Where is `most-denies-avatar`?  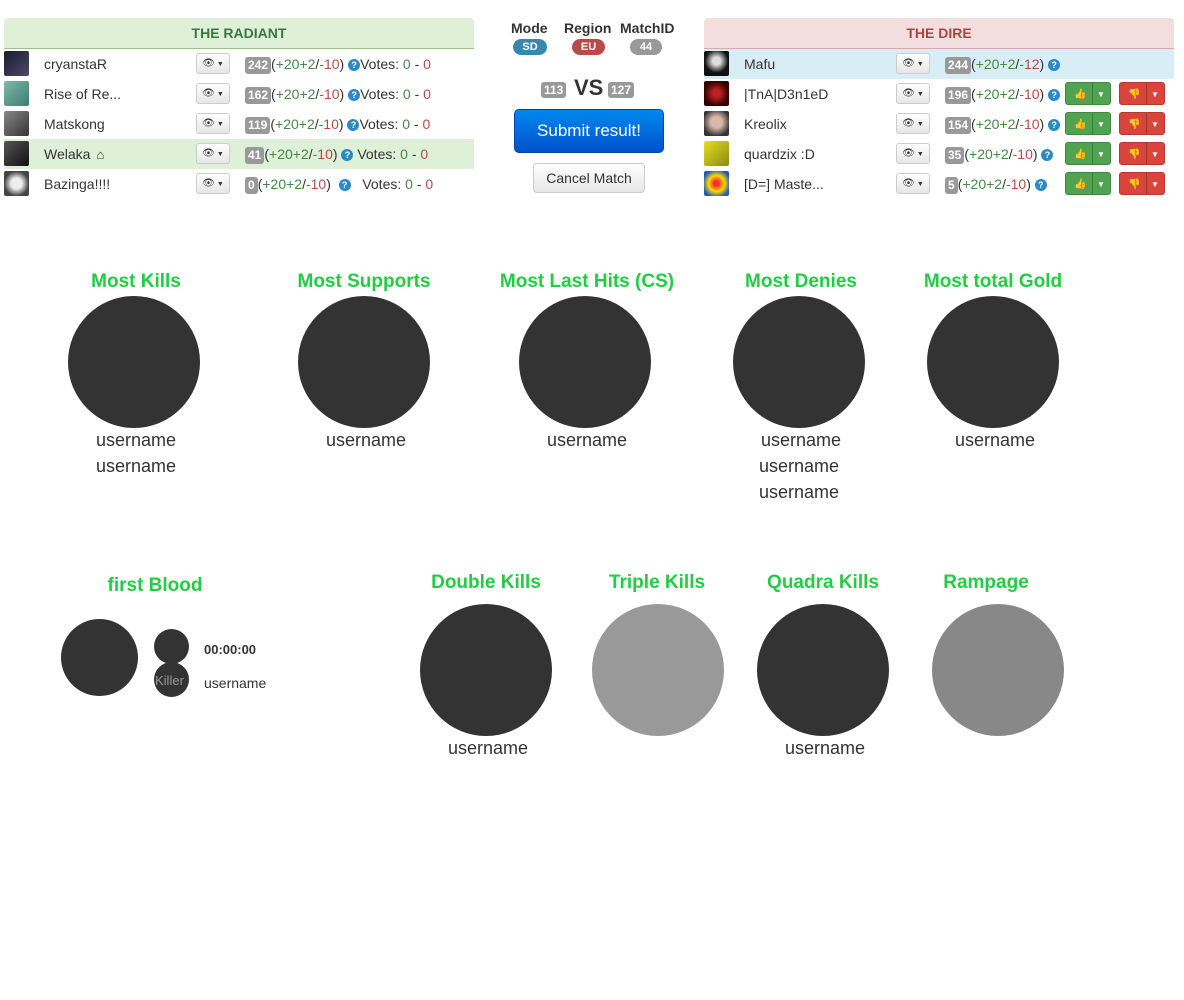
most-denies-avatar is located at coordinates (799, 362).